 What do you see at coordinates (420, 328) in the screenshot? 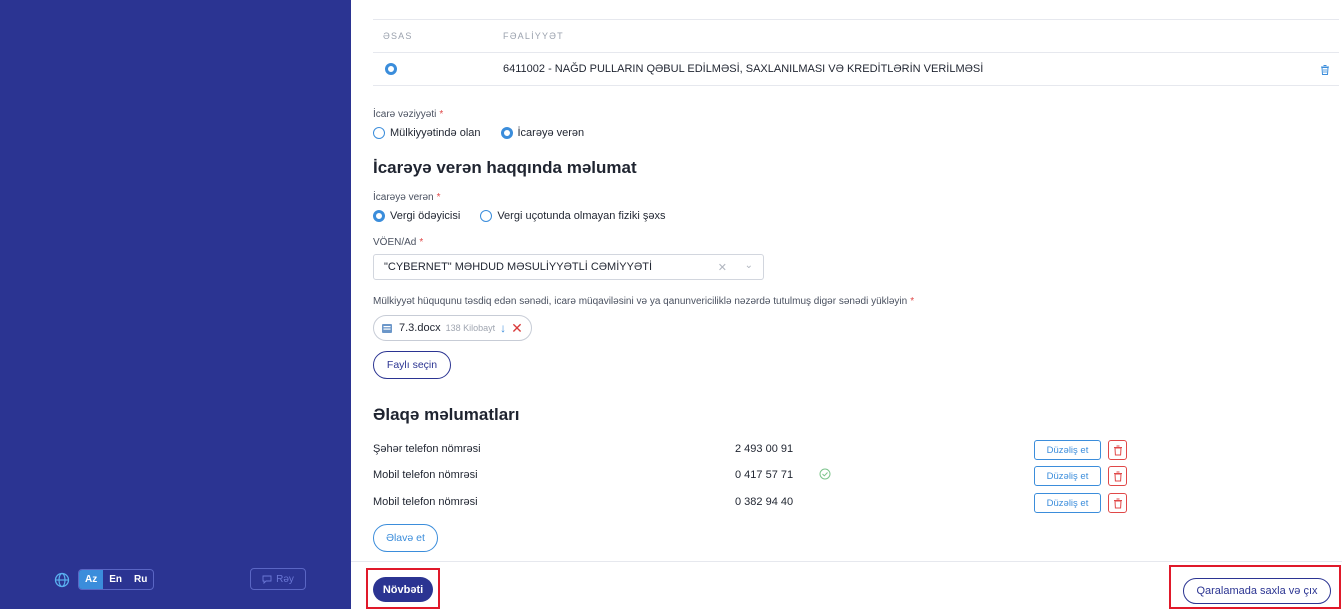
I see `file-name: 7.3.docx` at bounding box center [420, 328].